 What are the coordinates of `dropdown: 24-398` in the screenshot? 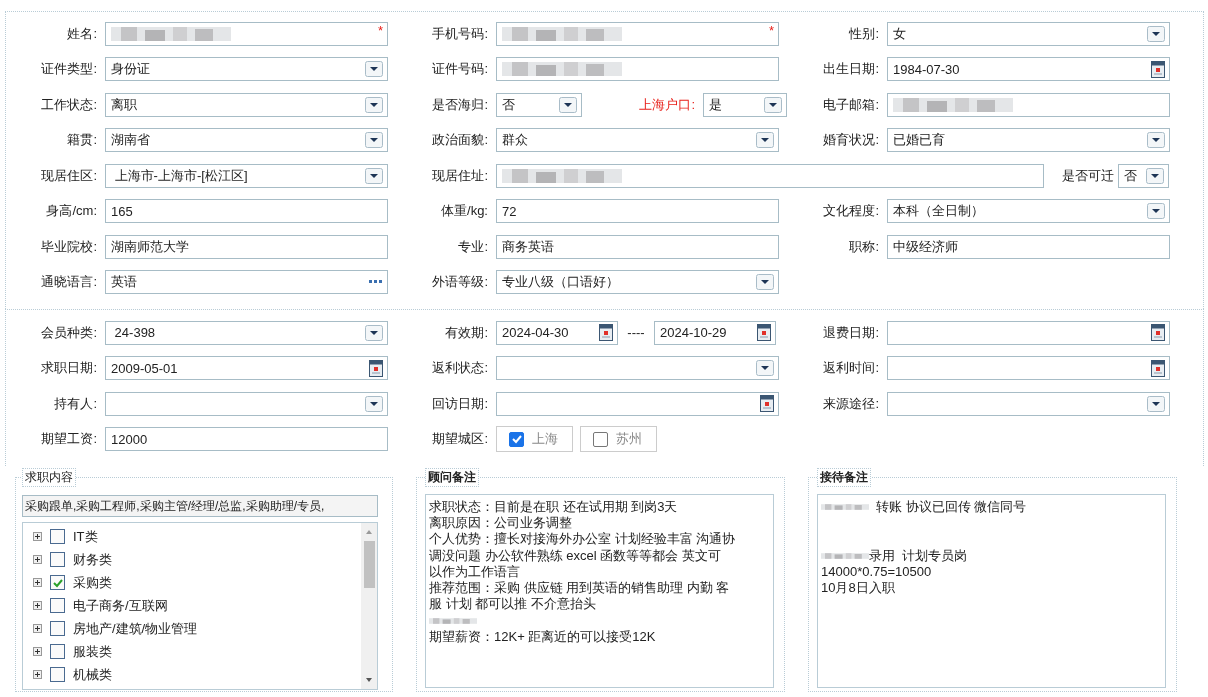 It's located at (246, 332).